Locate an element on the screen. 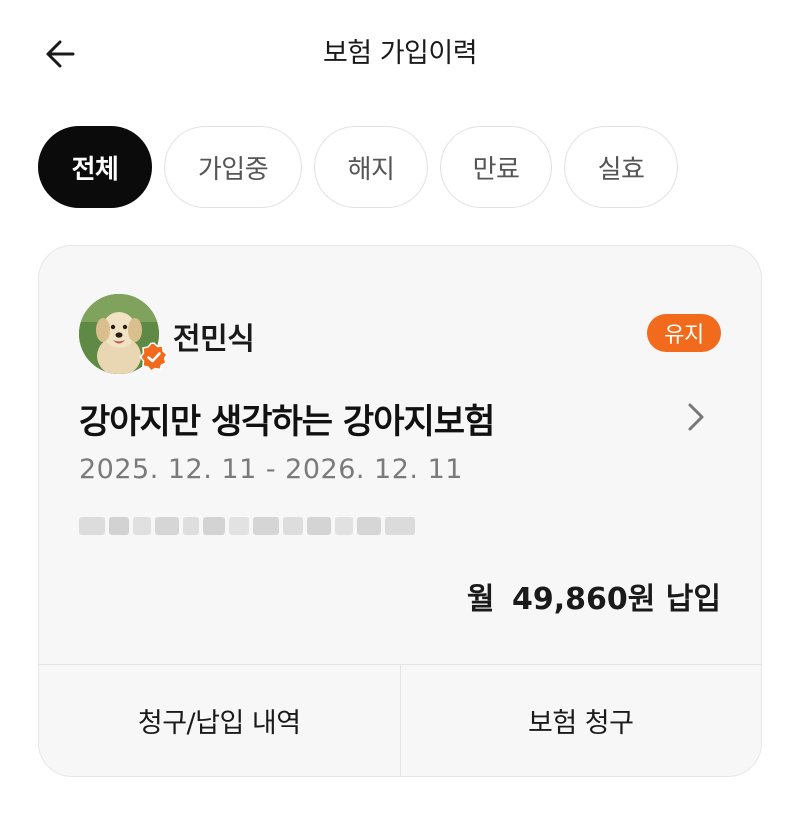  product-name: 강아지만 생각하는 강아지보험 is located at coordinates (287, 418).